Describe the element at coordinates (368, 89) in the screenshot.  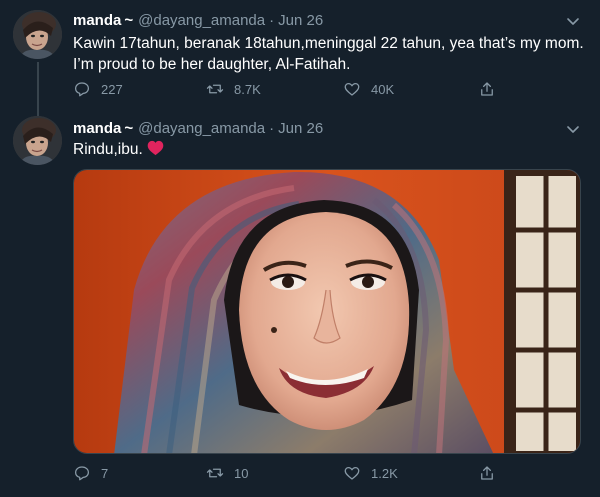
I see `like-button: 40K` at that location.